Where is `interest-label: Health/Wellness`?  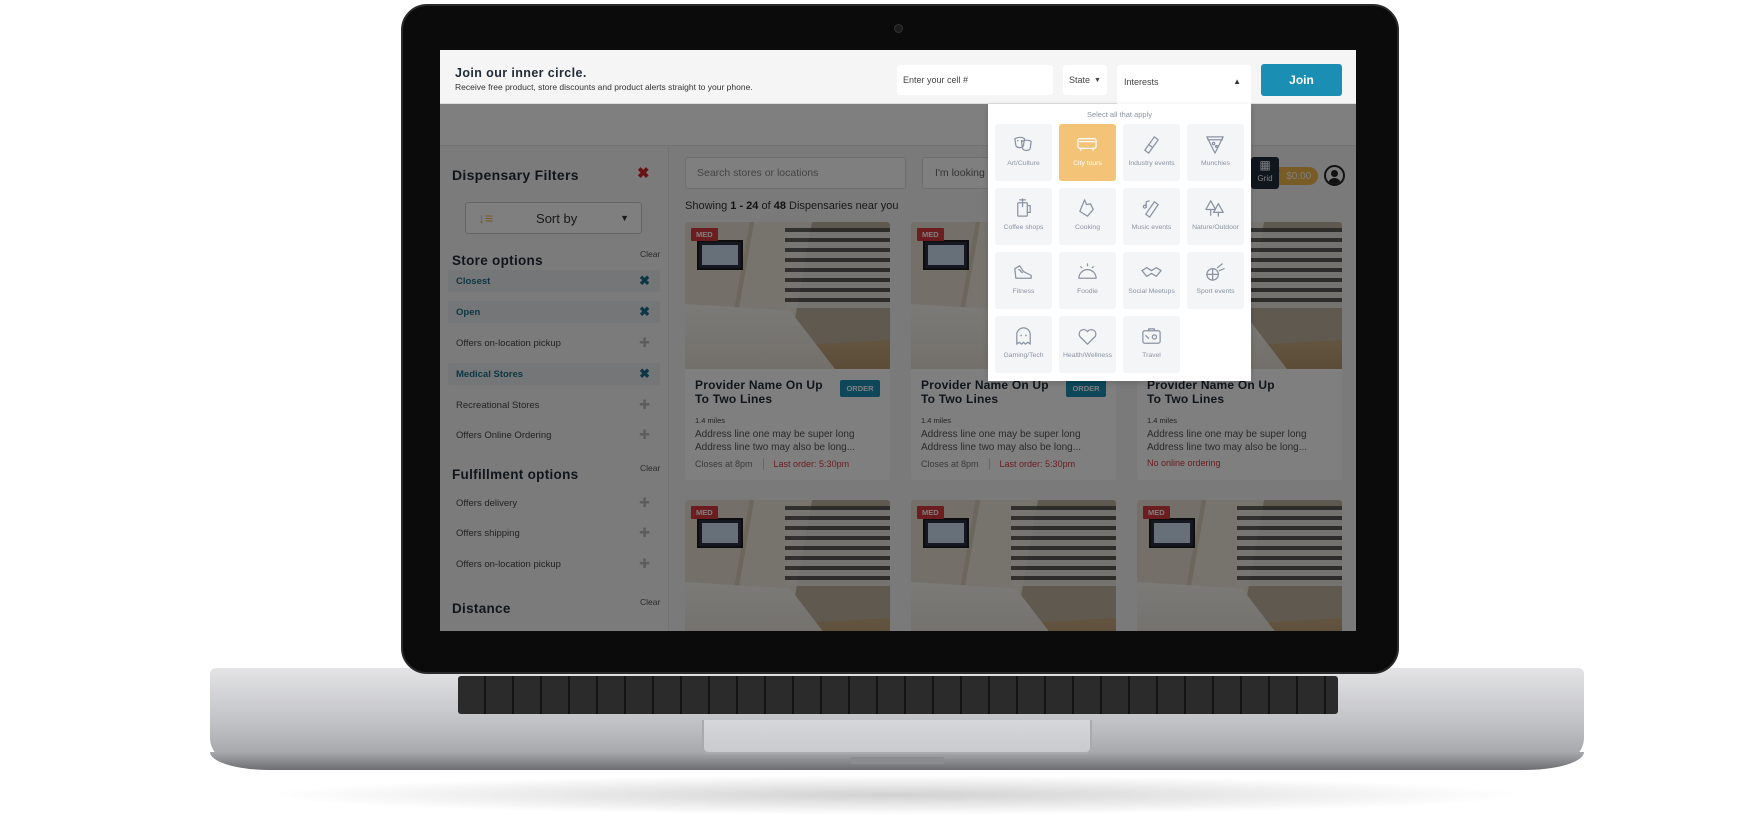 interest-label: Health/Wellness is located at coordinates (1087, 355).